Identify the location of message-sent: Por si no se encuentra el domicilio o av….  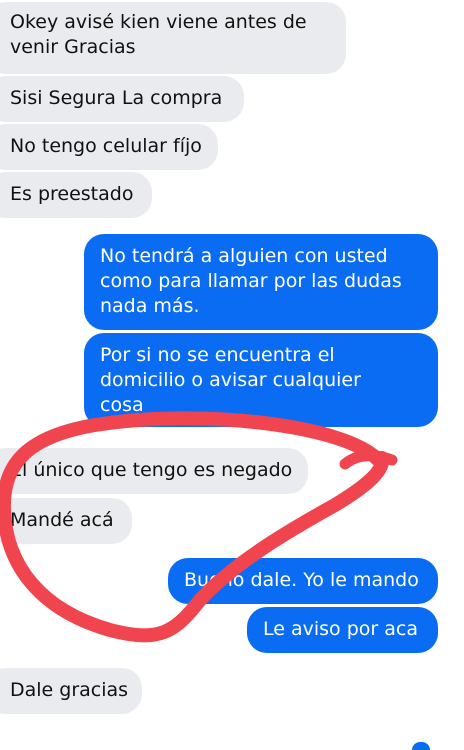
(261, 380).